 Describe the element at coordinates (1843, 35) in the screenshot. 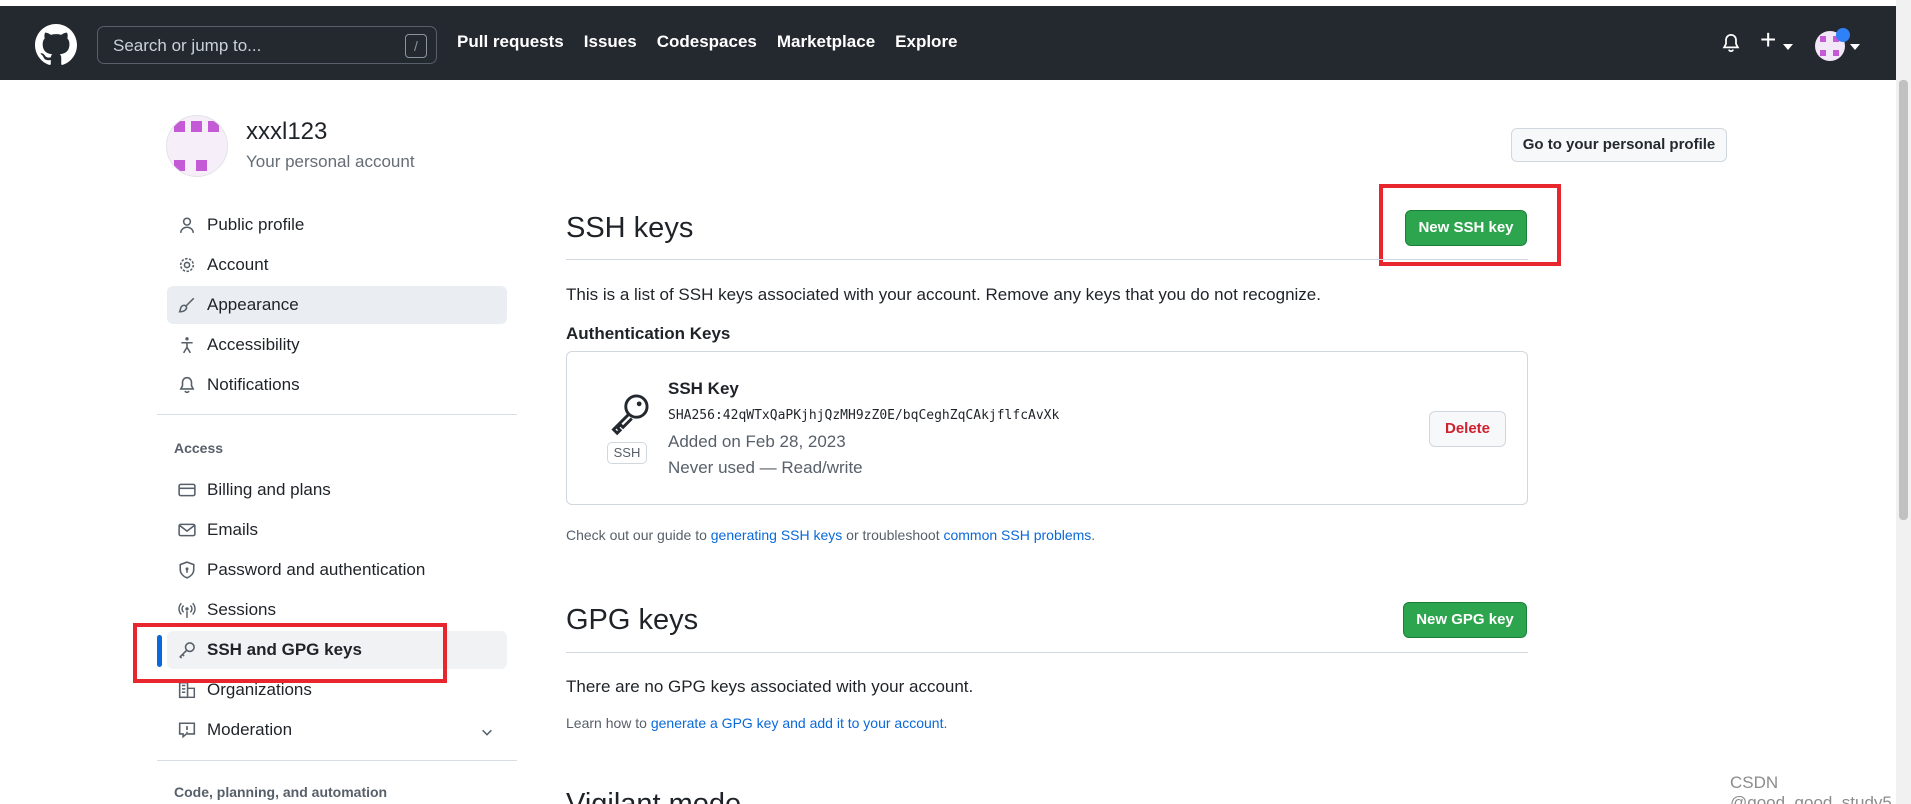

I see `status-dot-icon` at that location.